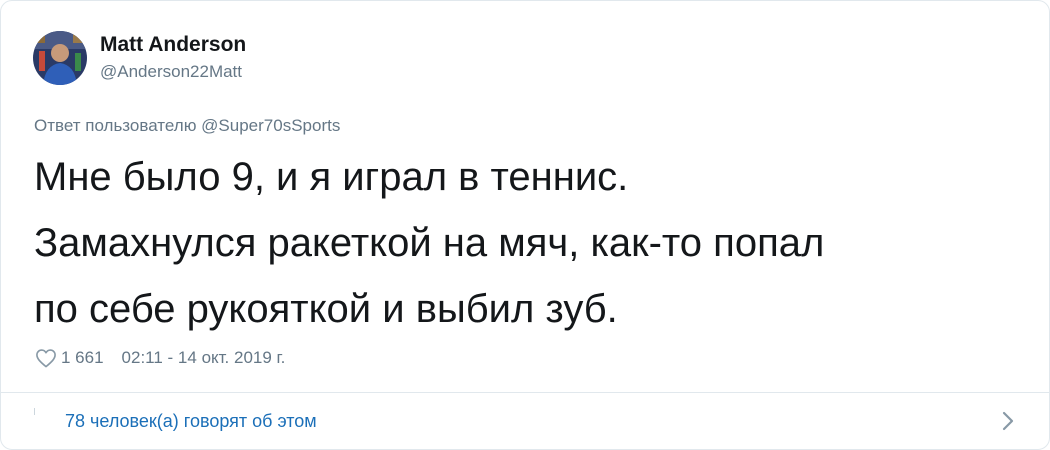 This screenshot has width=1050, height=450. I want to click on tweet-header: Matt Anderson @Anderson22Matt, so click(139, 58).